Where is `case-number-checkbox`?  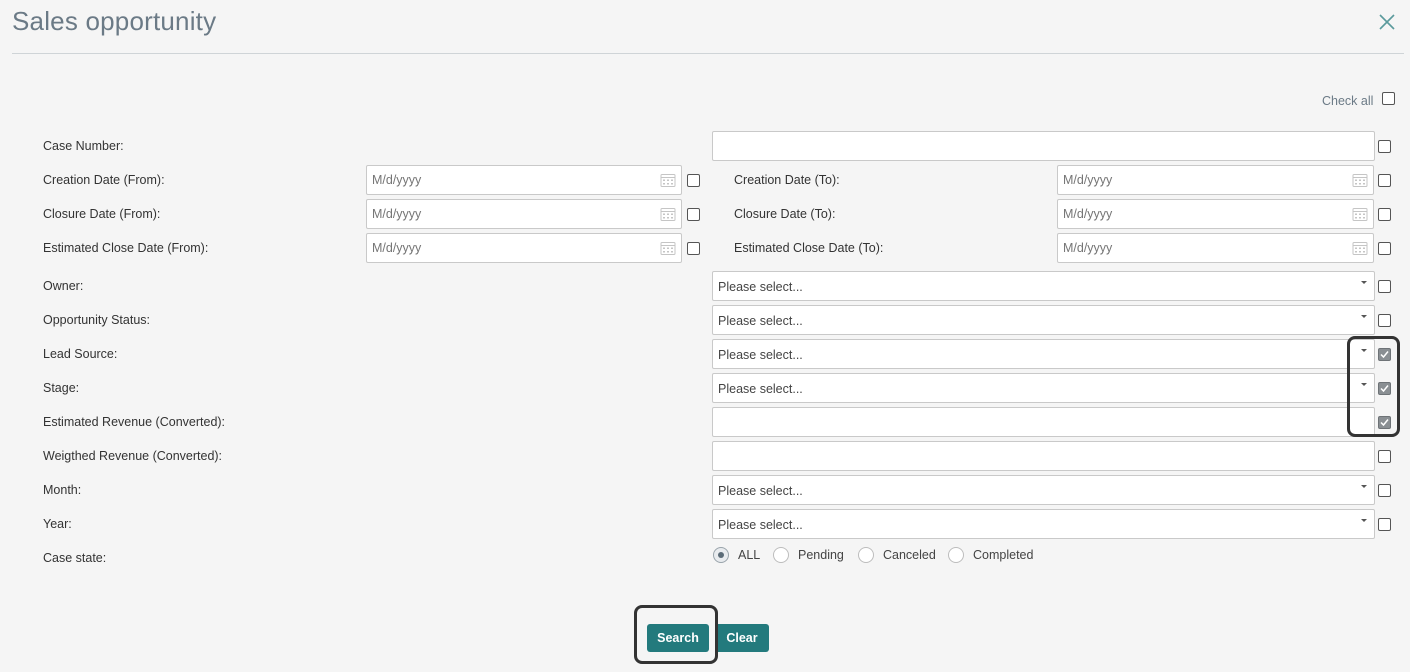
case-number-checkbox is located at coordinates (1384, 146).